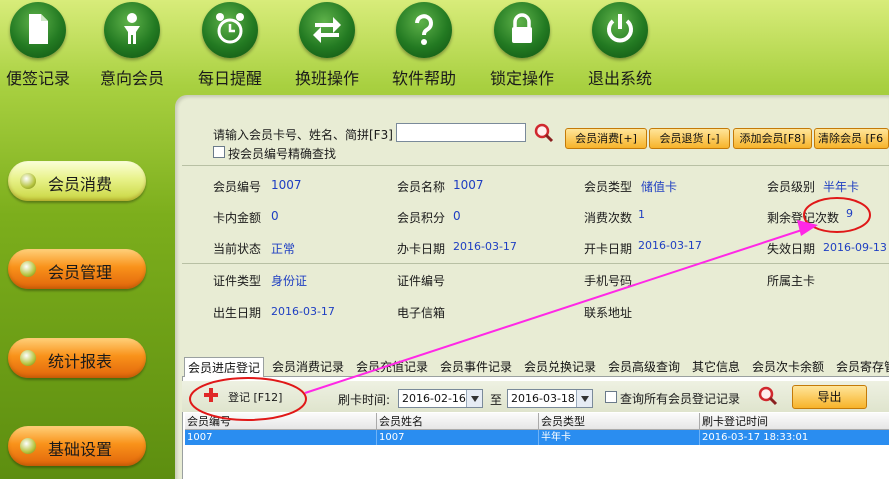 The width and height of the screenshot is (889, 479). What do you see at coordinates (80, 449) in the screenshot?
I see `sidebar-item-label: 基础设置` at bounding box center [80, 449].